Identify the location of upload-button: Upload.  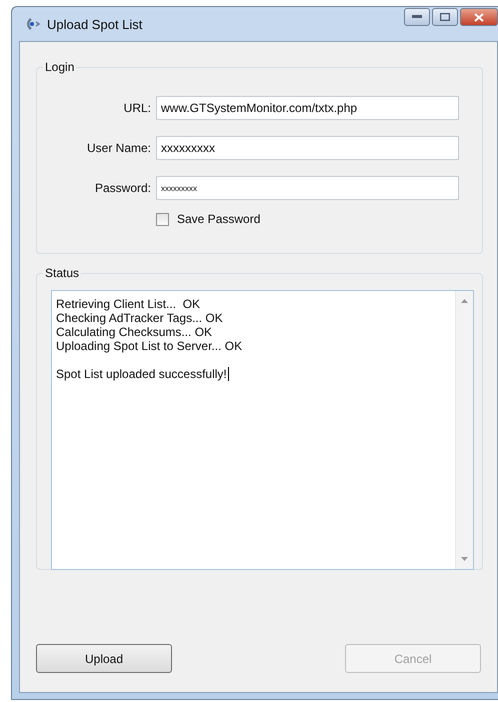
(104, 658).